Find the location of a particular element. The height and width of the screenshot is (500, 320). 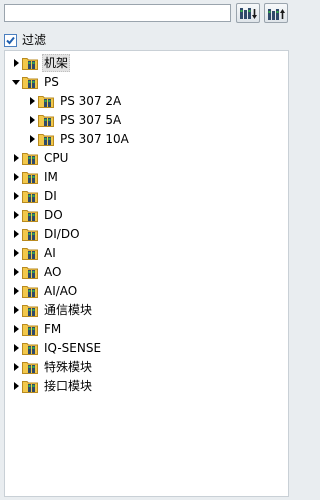

tree-node: DI/DO is located at coordinates (68, 233).